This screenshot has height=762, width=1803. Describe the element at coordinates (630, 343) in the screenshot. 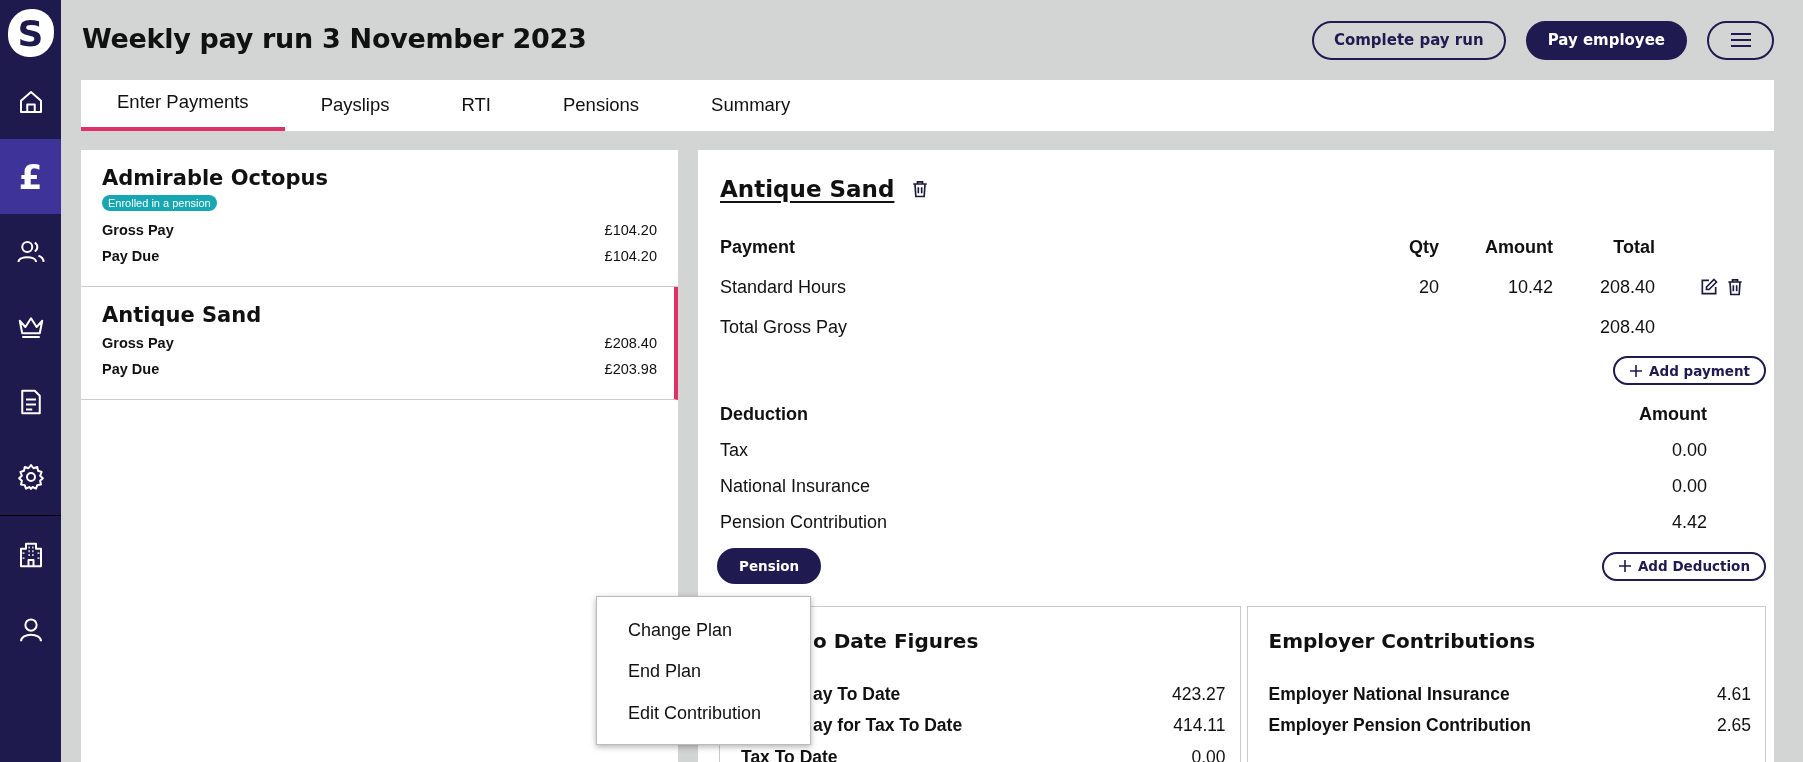

I see `pay-value: £208.40` at that location.